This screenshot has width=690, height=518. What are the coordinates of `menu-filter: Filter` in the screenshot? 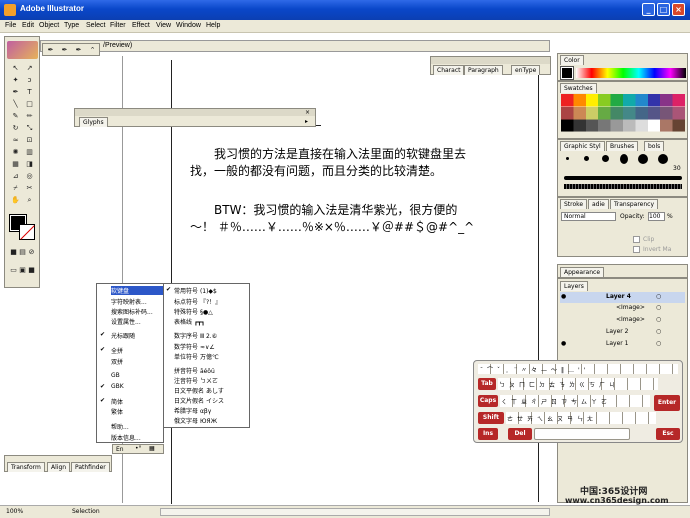 It's located at (118, 25).